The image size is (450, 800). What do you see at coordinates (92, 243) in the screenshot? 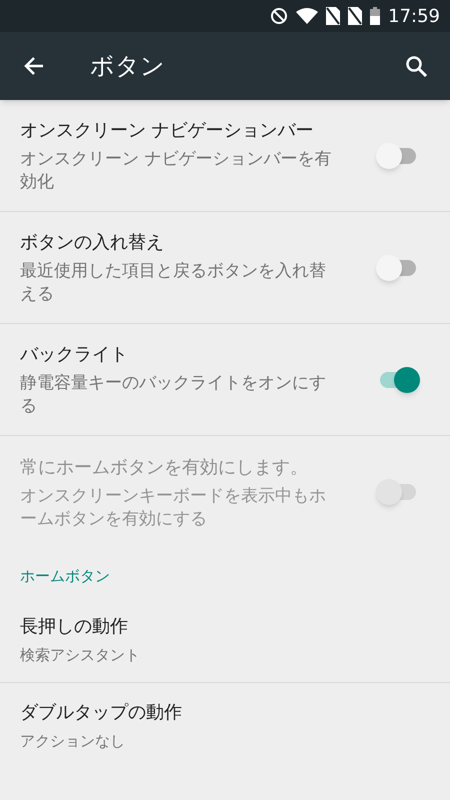
I see `setting-title: ボタンの入れ替え` at bounding box center [92, 243].